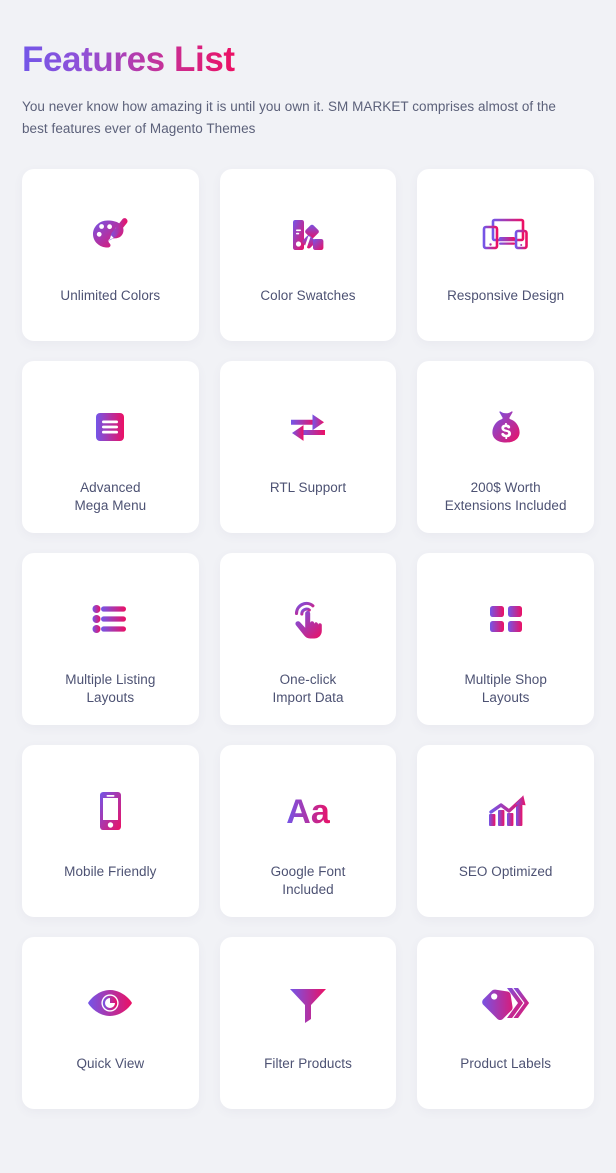 Image resolution: width=616 pixels, height=1173 pixels. I want to click on feature-card-extensions-included: 200$ Worth Extensions Included, so click(505, 446).